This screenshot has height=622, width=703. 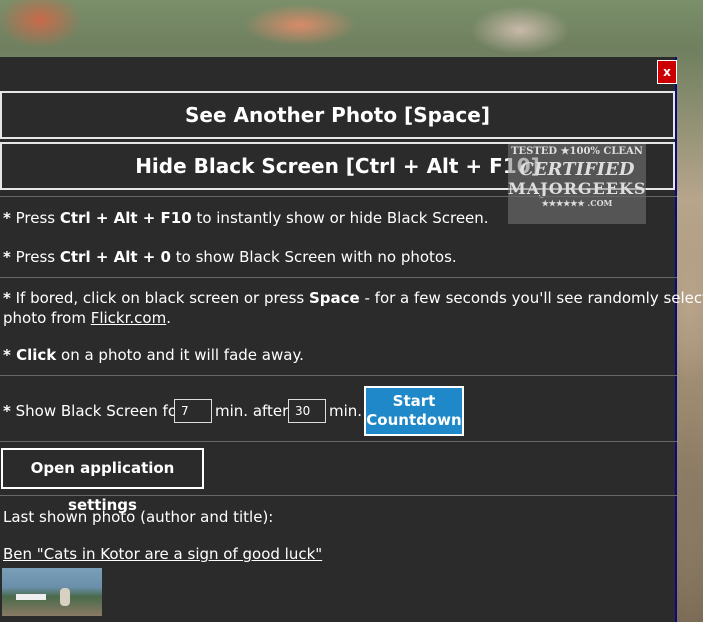 I want to click on open-settings-button: Open application settings, so click(x=102, y=481).